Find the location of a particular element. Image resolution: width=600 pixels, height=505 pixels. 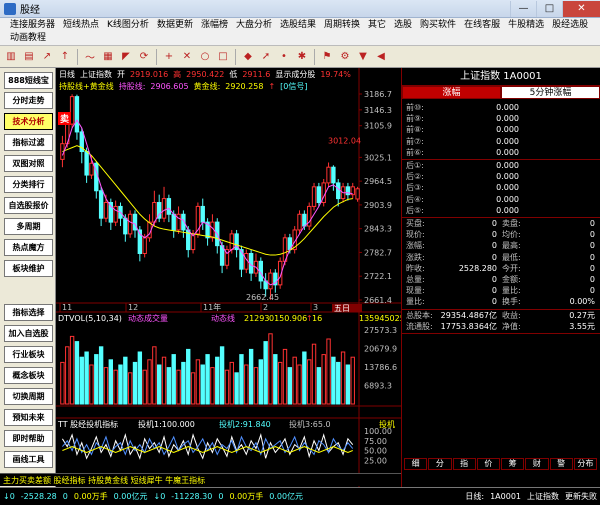

menu-item: 大盘分析 is located at coordinates (254, 24).